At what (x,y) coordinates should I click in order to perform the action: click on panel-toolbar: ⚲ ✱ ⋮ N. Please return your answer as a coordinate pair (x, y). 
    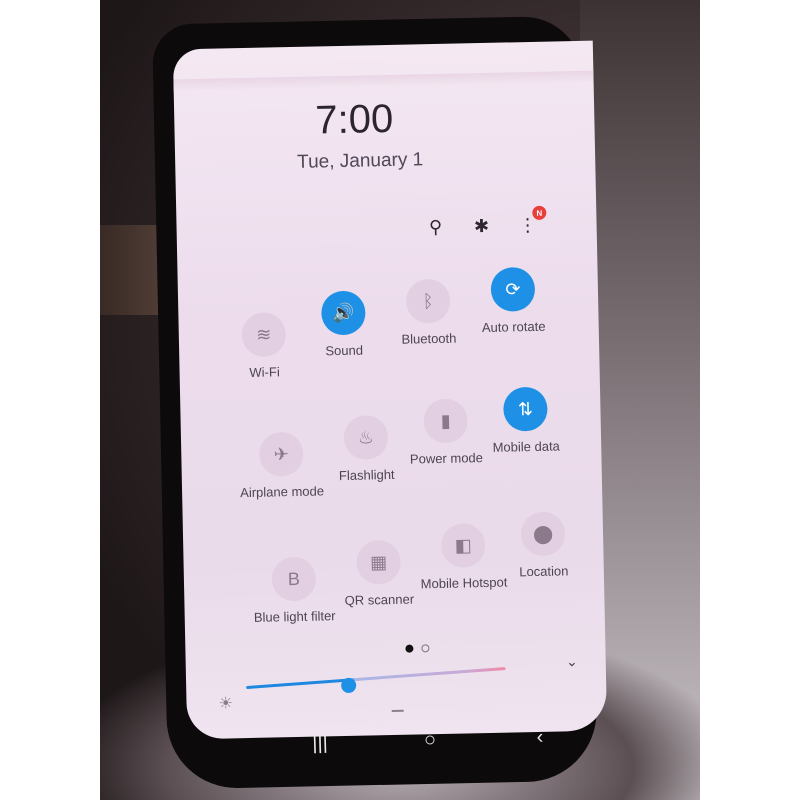
    Looking at the image, I should click on (485, 221).